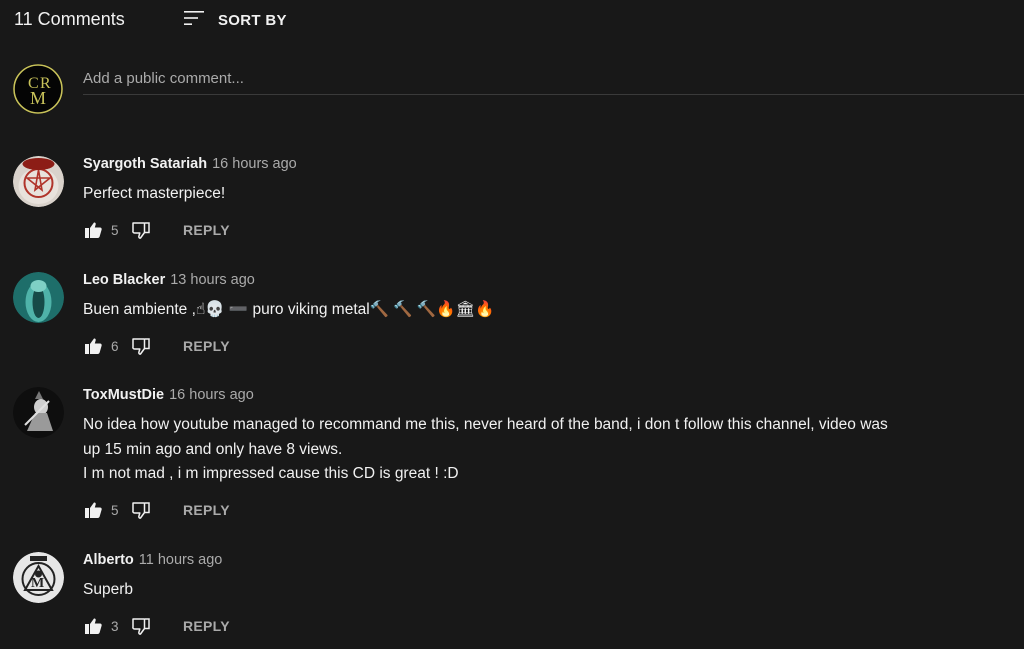 This screenshot has width=1024, height=649. Describe the element at coordinates (181, 560) in the screenshot. I see `comment-time: 11 hours ago` at that location.